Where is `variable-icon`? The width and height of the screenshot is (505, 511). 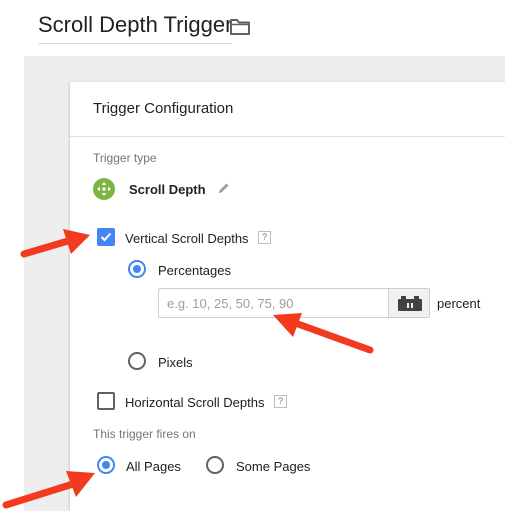
variable-icon is located at coordinates (410, 303).